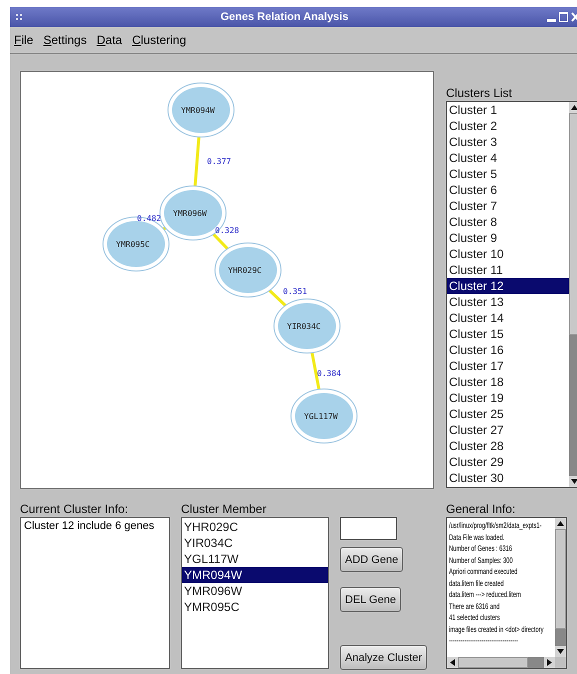  Describe the element at coordinates (495, 526) in the screenshot. I see `log-line: /usr/linux/prog/fltk/sm2/data_expts1-` at that location.